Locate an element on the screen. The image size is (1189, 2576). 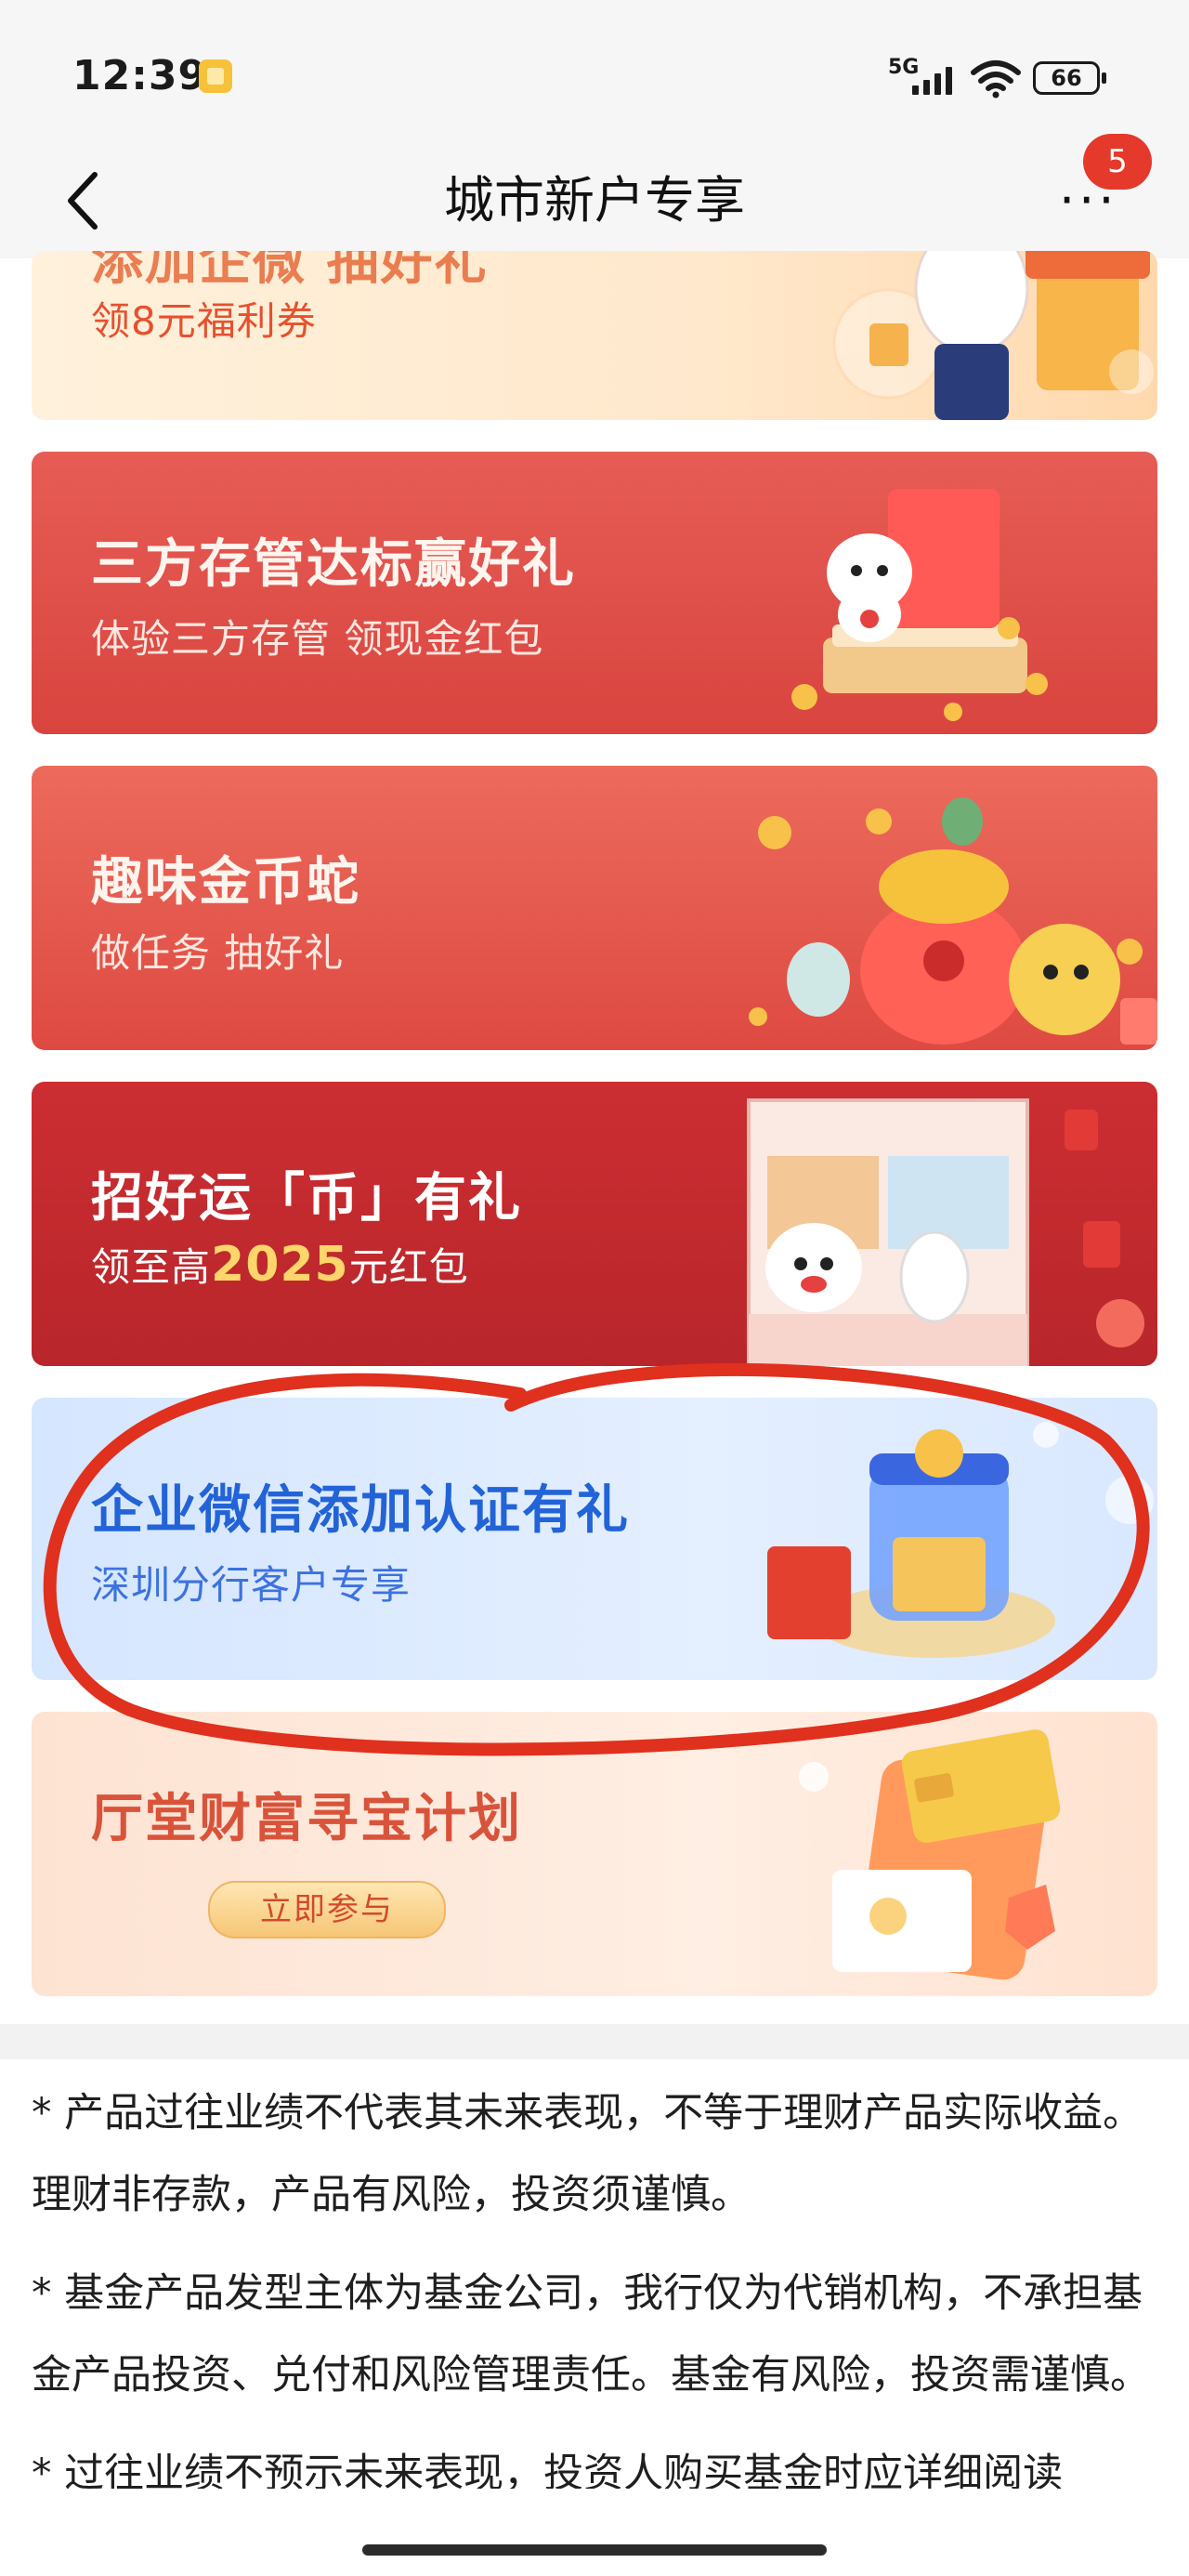
mascot-gift-illustration is located at coordinates (993, 335).